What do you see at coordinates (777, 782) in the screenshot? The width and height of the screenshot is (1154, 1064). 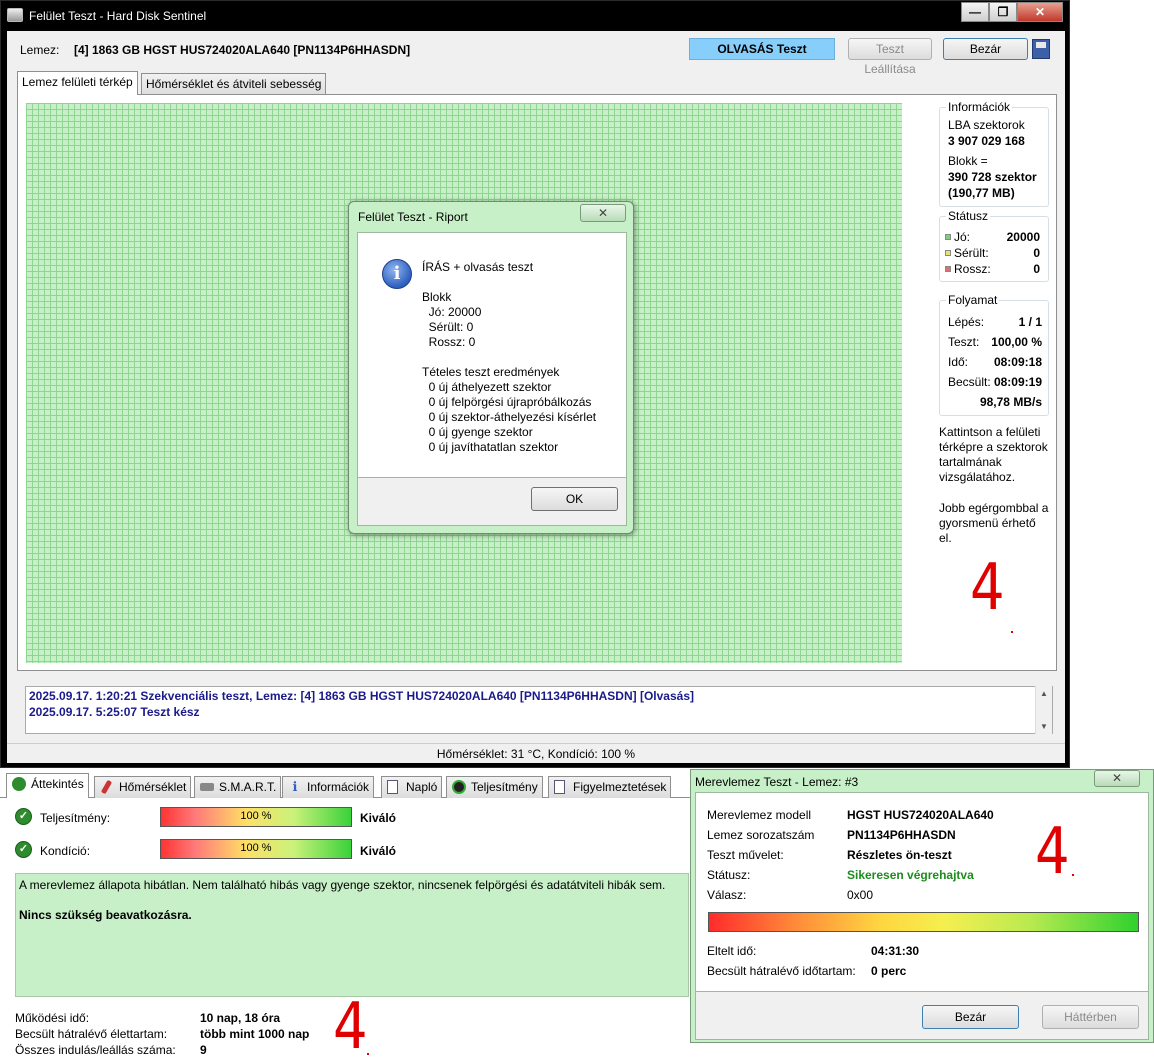 I see `selftest-dialog-title: Merevlemez Teszt - Lemez: #3` at bounding box center [777, 782].